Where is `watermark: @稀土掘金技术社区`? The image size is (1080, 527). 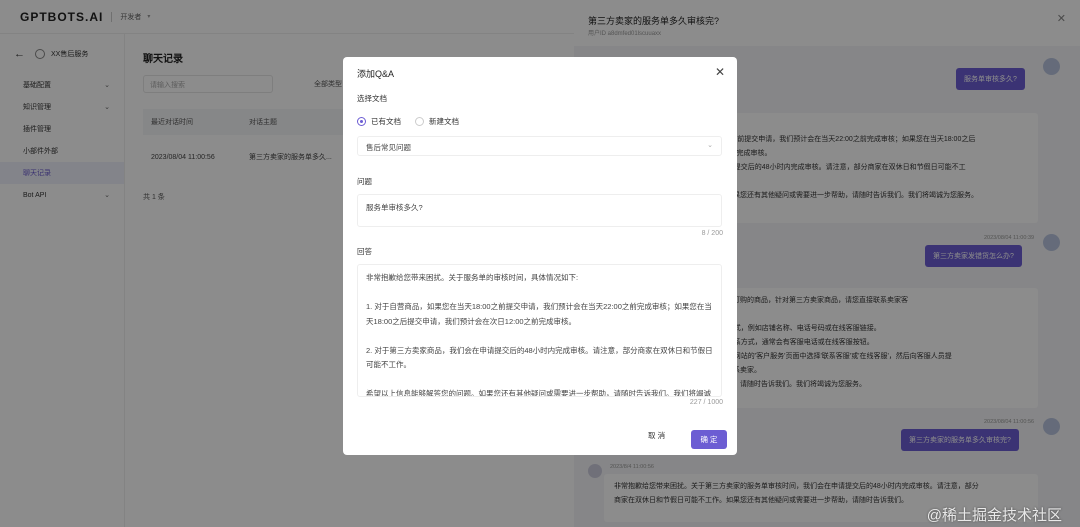
watermark: @稀土掘金技术社区 is located at coordinates (994, 515).